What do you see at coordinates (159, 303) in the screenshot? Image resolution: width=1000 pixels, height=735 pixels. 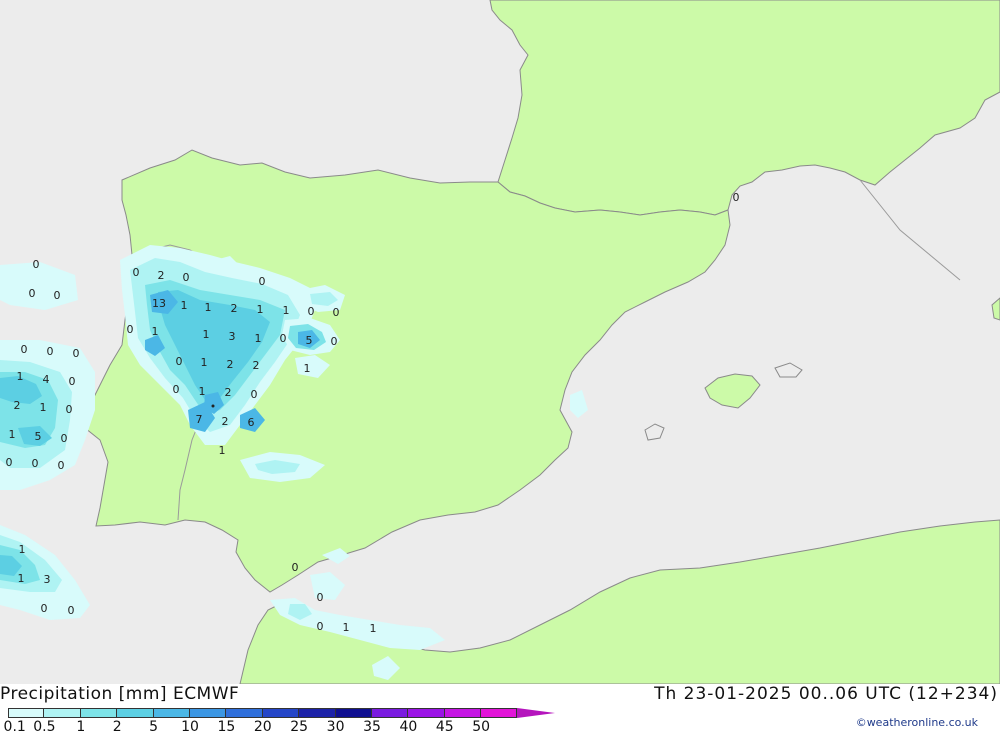 I see `value-label: 13` at bounding box center [159, 303].